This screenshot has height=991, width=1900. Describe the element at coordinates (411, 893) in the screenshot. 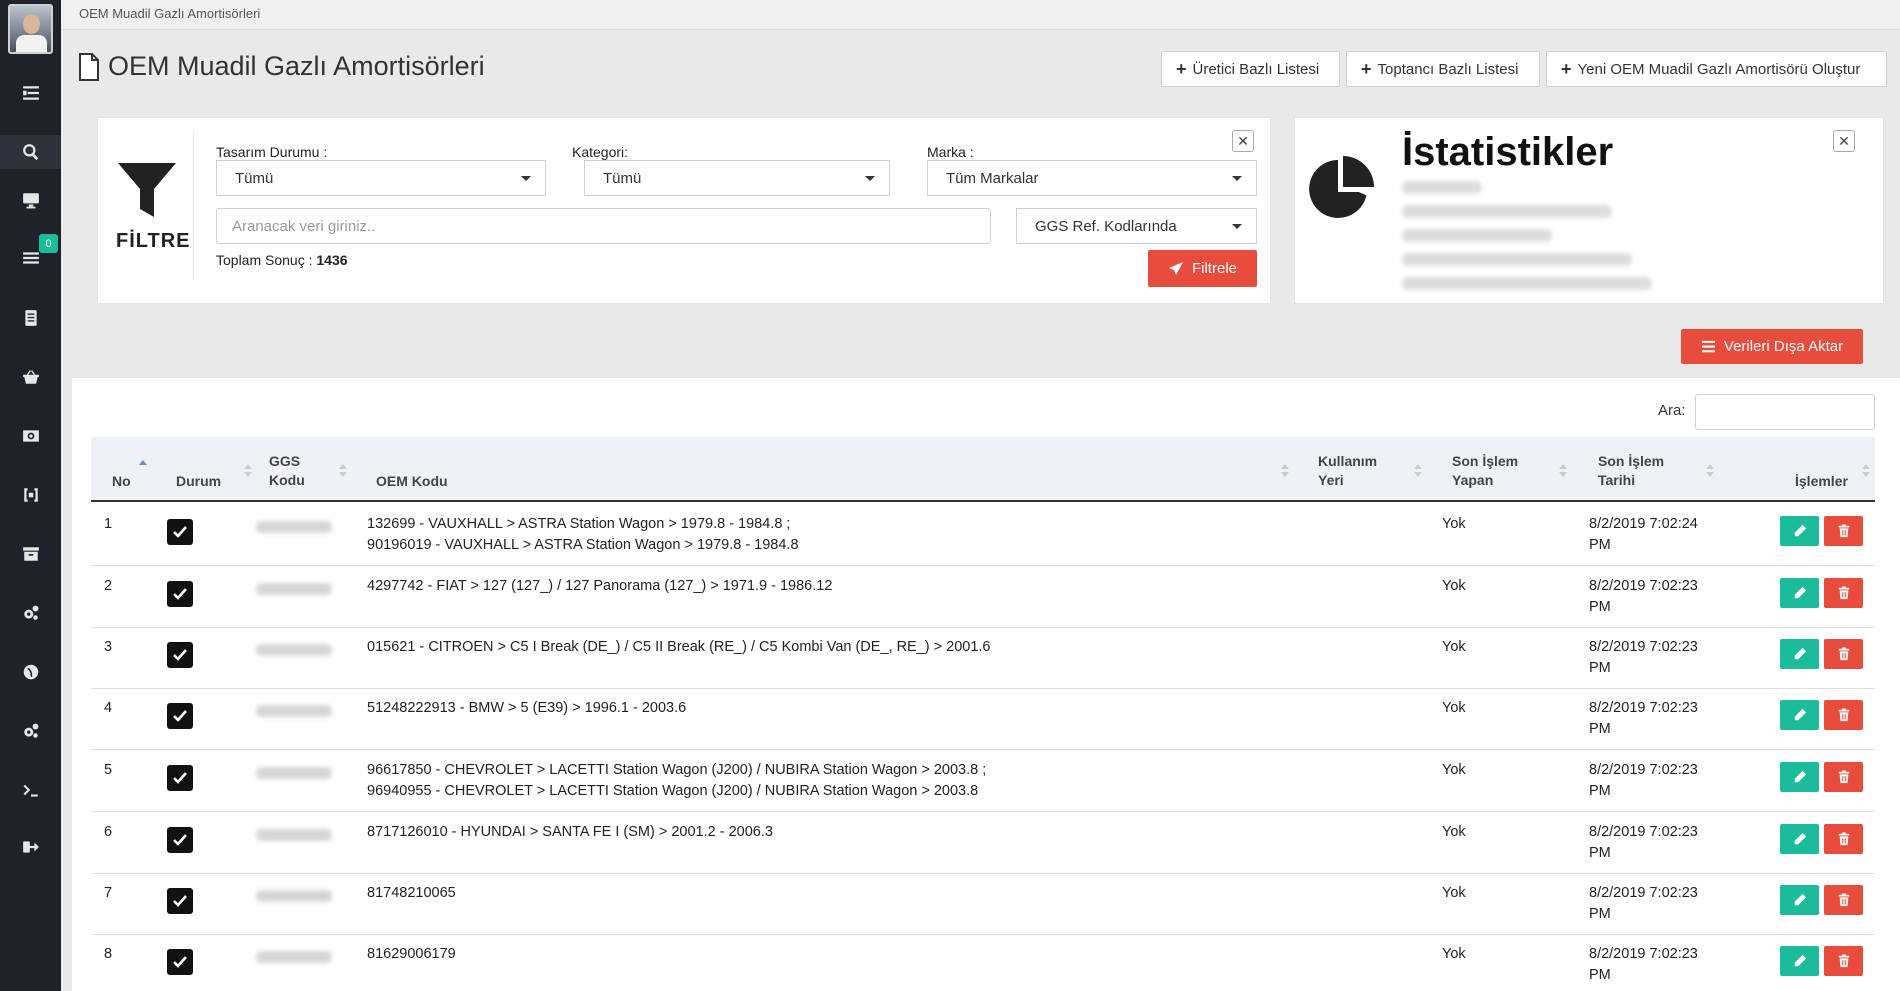

I see `oem-code-line1: 81748210065` at that location.